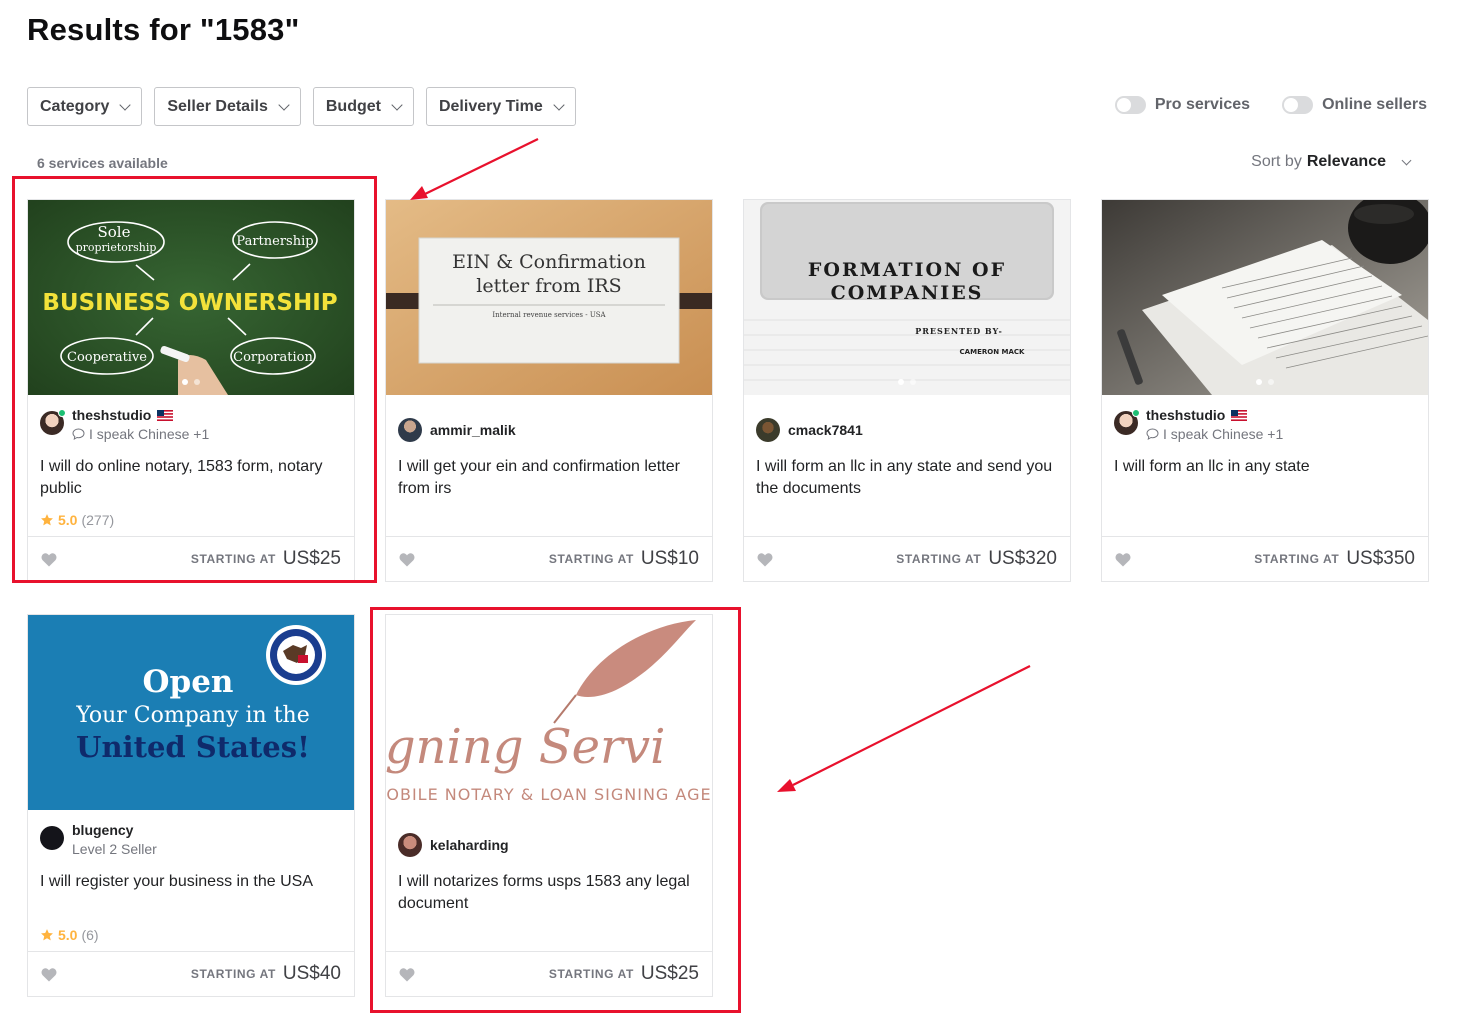  Describe the element at coordinates (1022, 558) in the screenshot. I see `price-amount: US$320` at that location.